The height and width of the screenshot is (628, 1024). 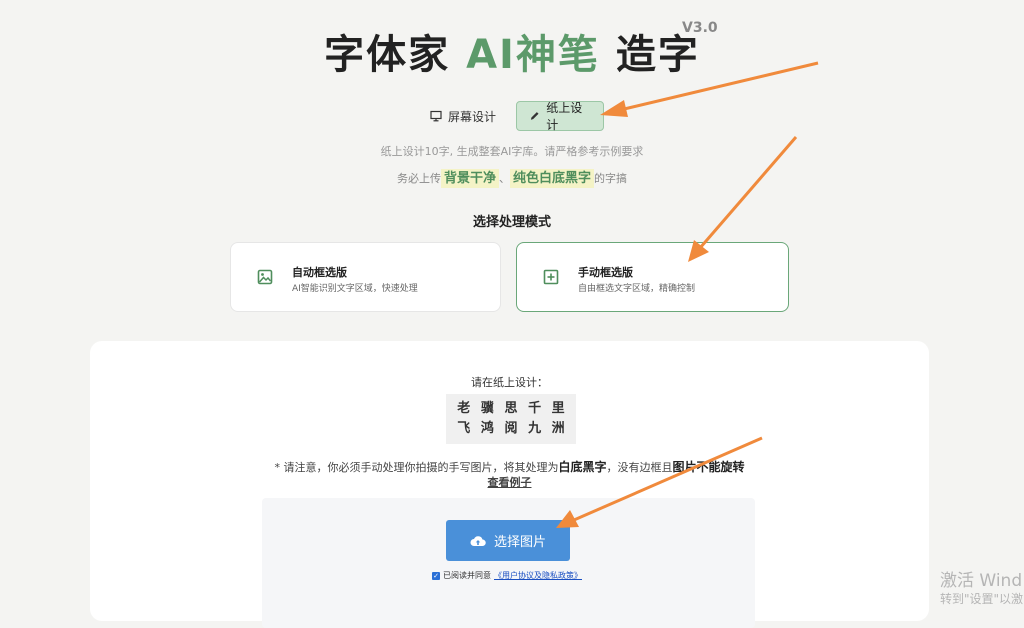 I want to click on hint-prefix: 务必上传, so click(x=418, y=178).